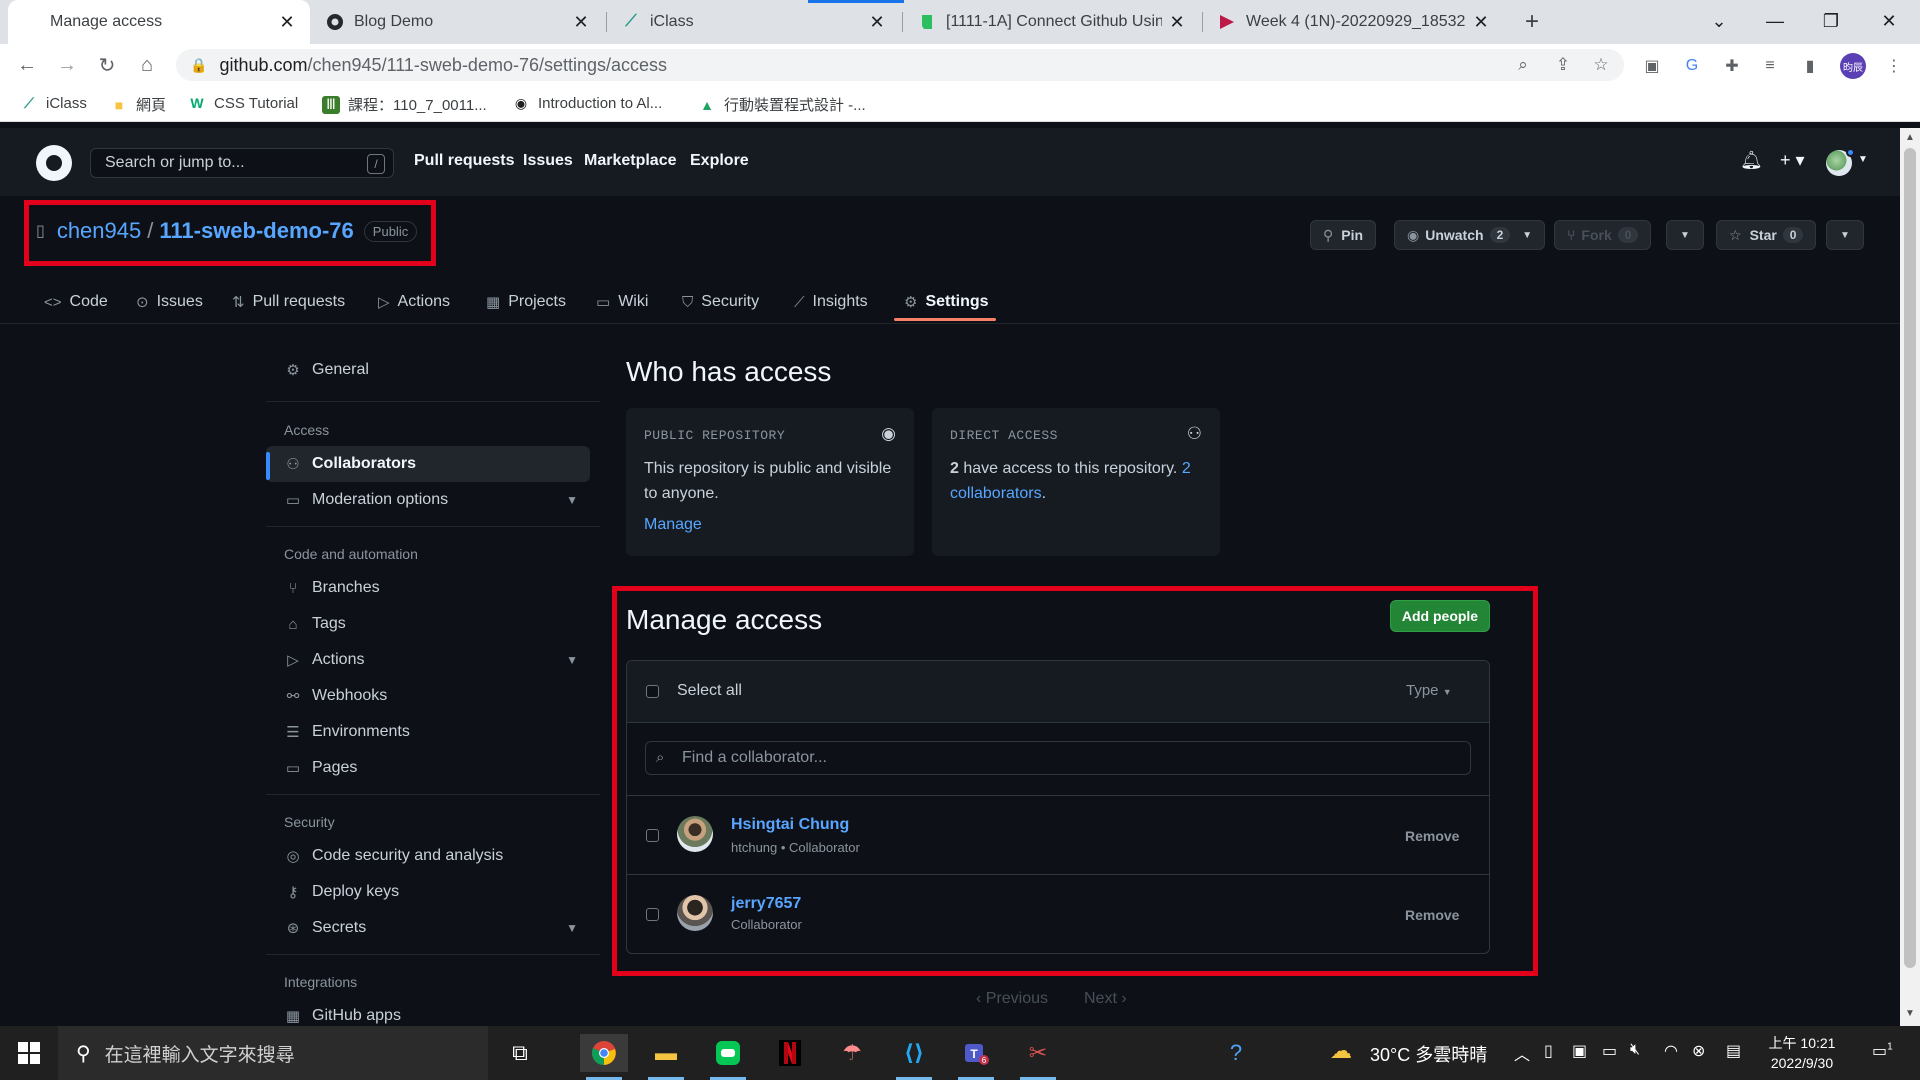  What do you see at coordinates (1685, 235) in the screenshot?
I see `fork-dropdown: ▼` at bounding box center [1685, 235].